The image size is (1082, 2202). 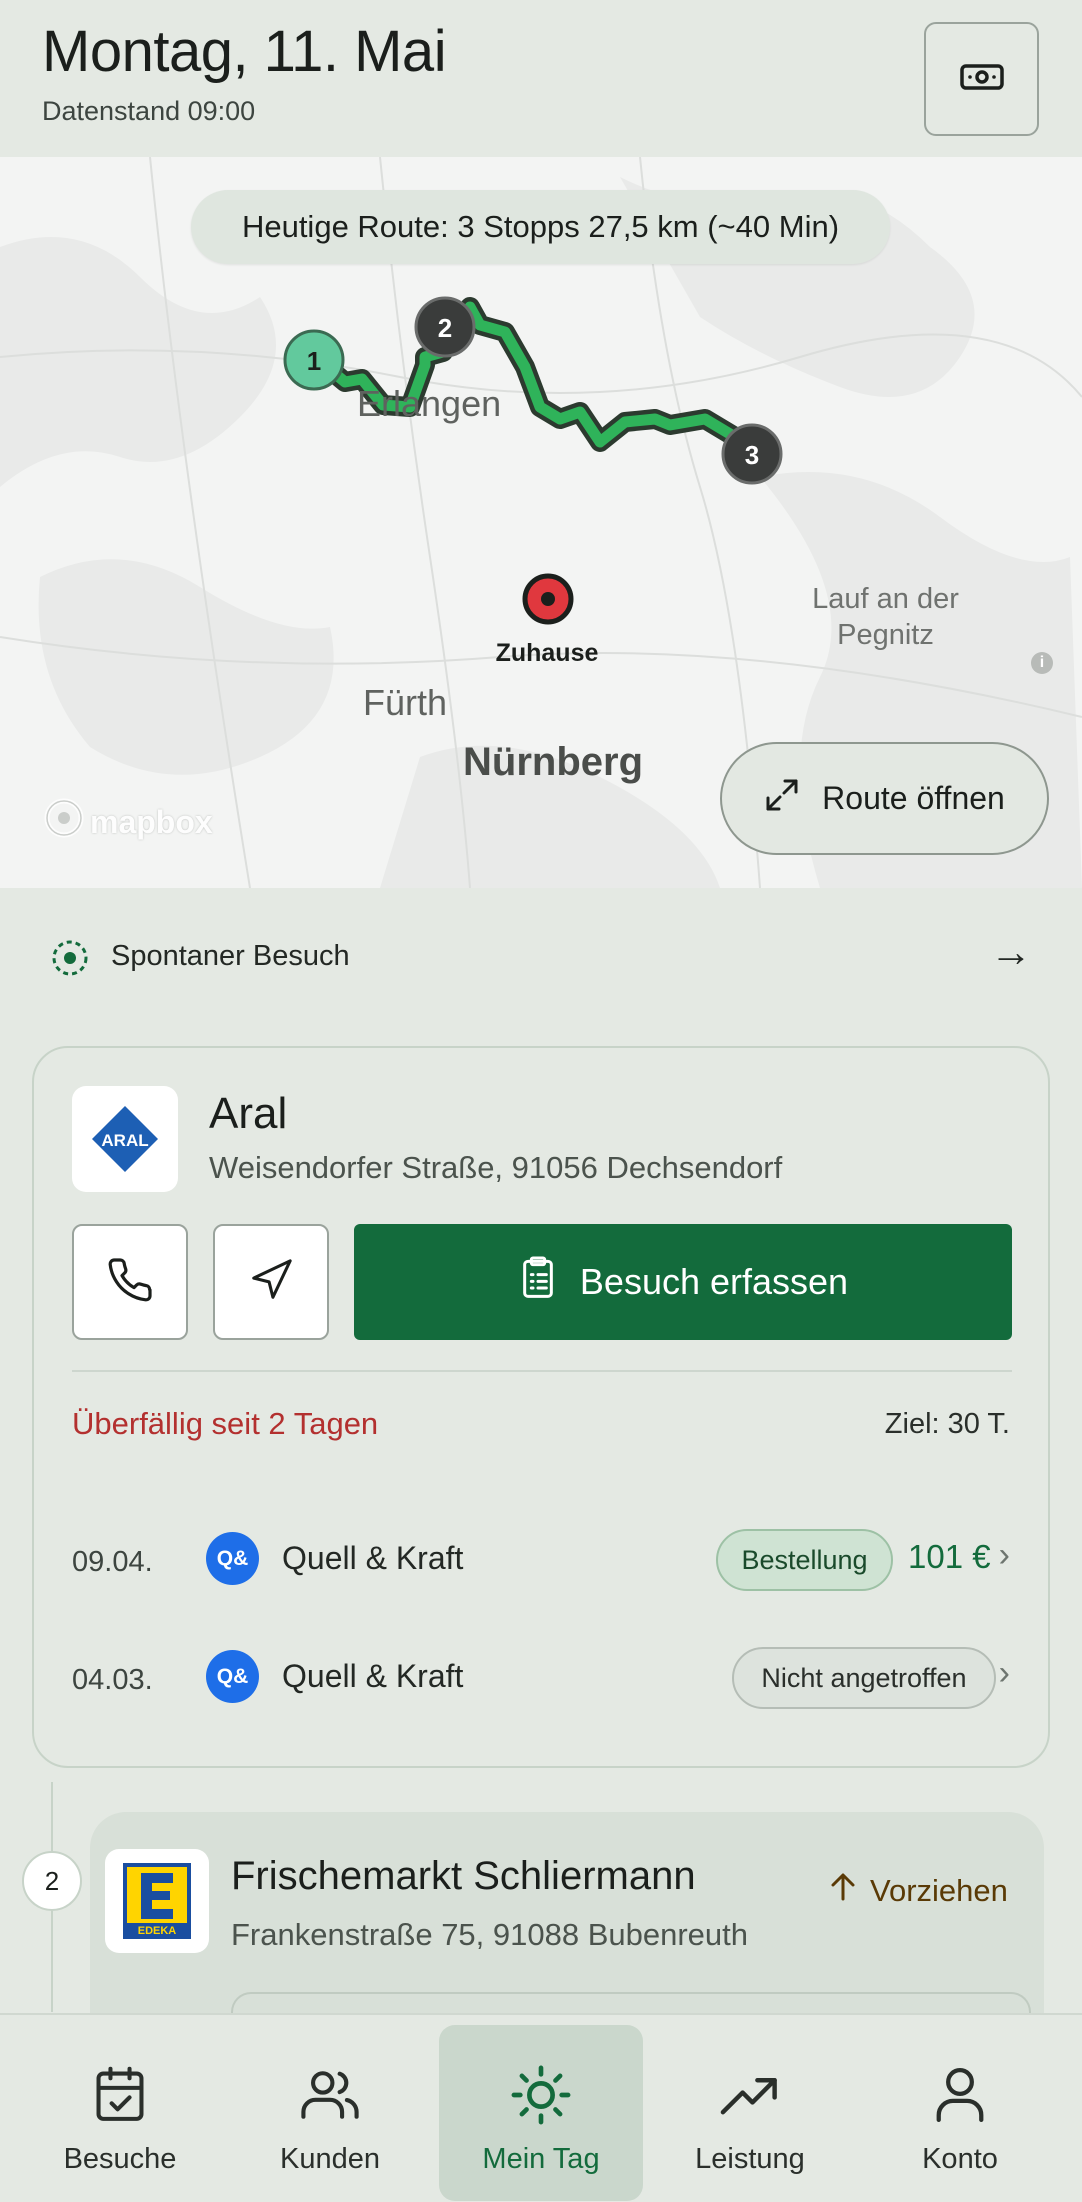 I want to click on navigation-icon, so click(x=271, y=1282).